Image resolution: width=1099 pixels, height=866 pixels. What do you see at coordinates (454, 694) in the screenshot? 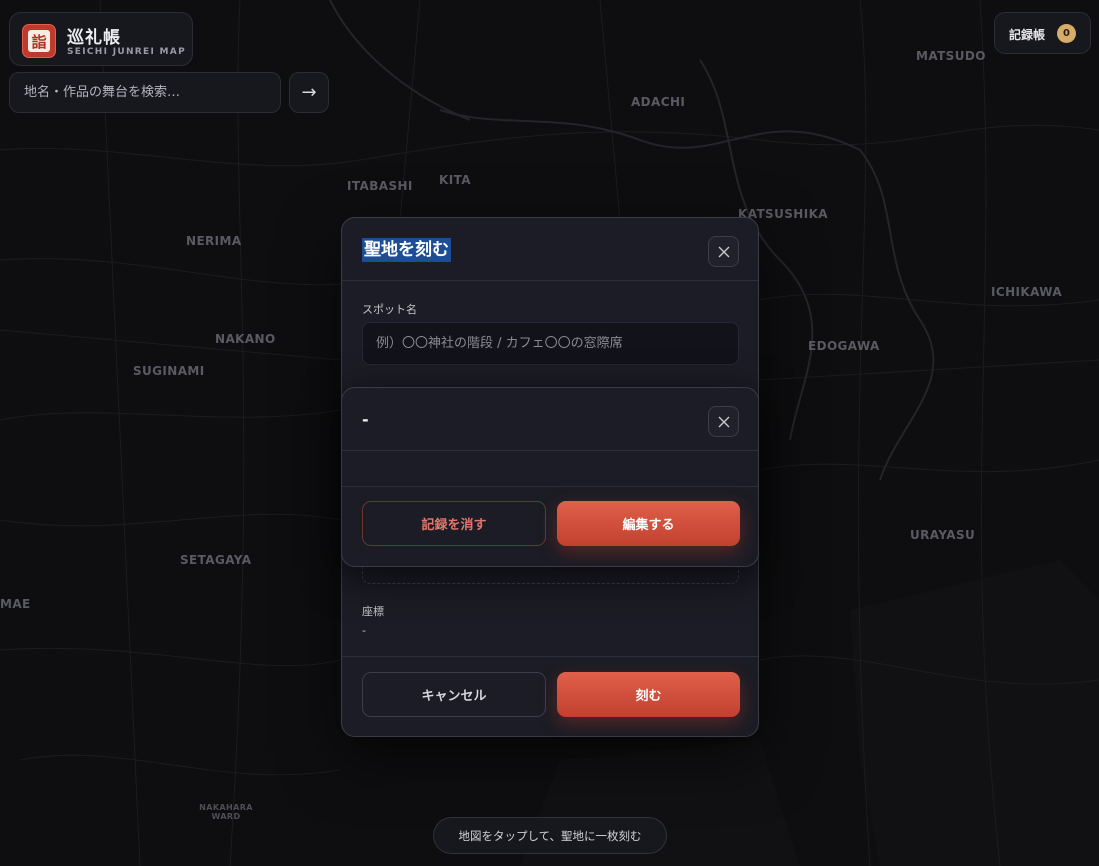
I see `cancel-button: キャンセル` at bounding box center [454, 694].